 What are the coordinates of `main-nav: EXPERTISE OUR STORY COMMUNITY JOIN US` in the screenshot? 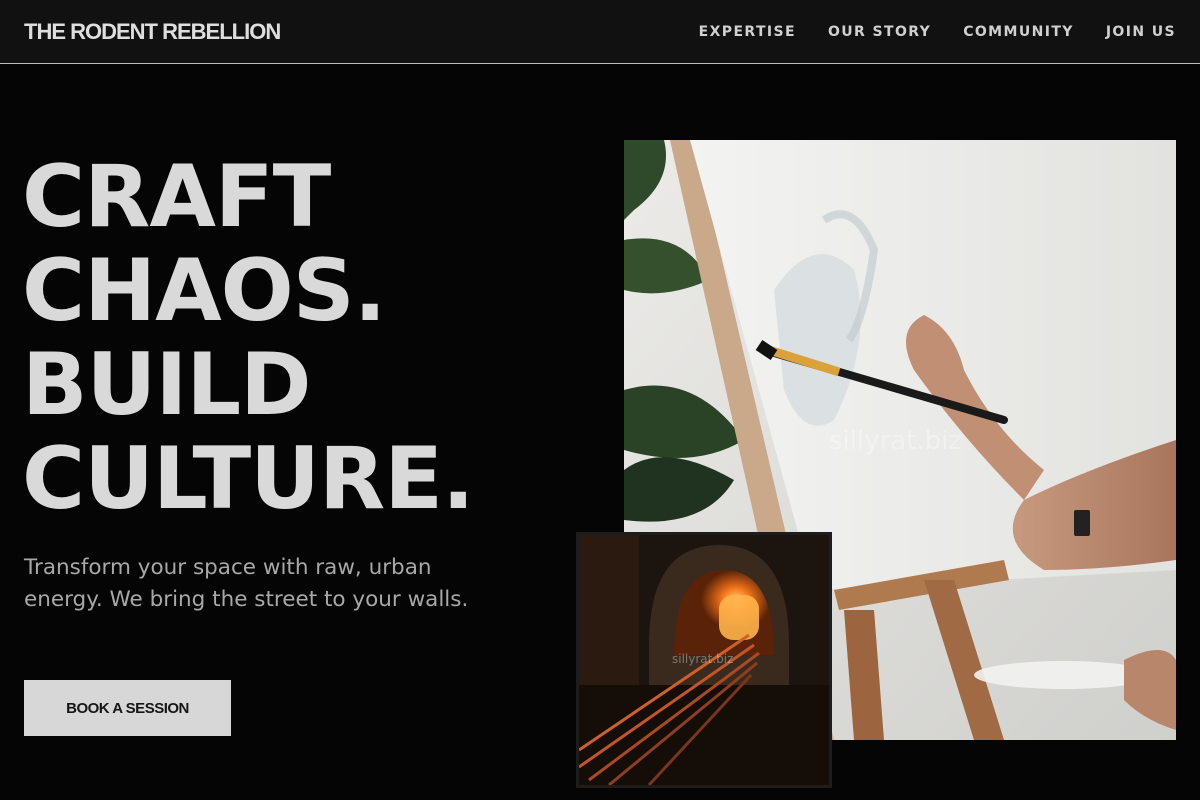 It's located at (937, 32).